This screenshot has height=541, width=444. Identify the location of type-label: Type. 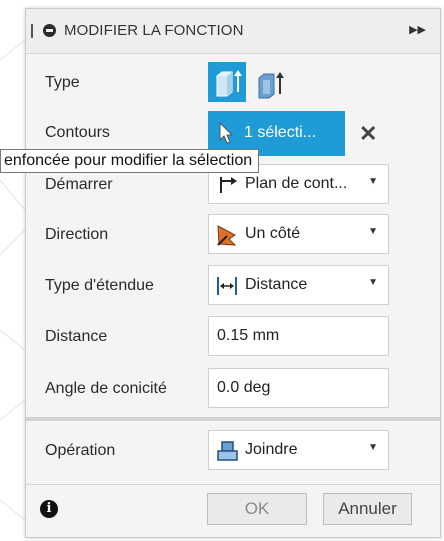
(62, 82).